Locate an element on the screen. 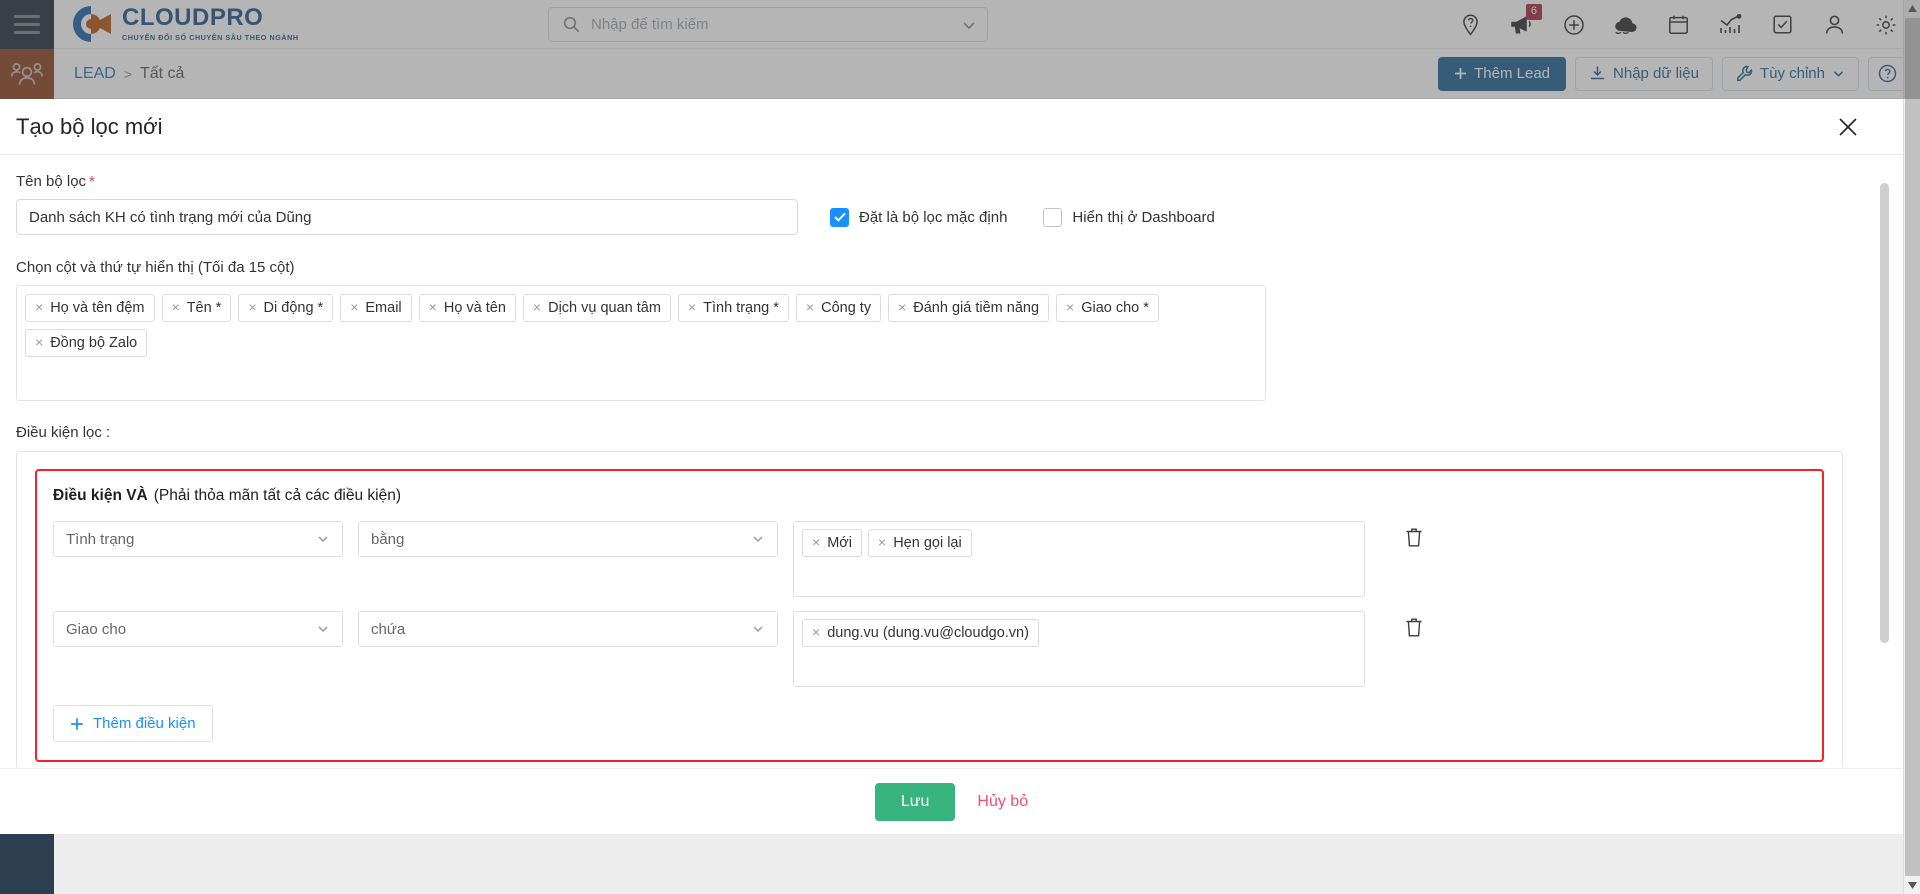  analytics-icon is located at coordinates (1730, 24).